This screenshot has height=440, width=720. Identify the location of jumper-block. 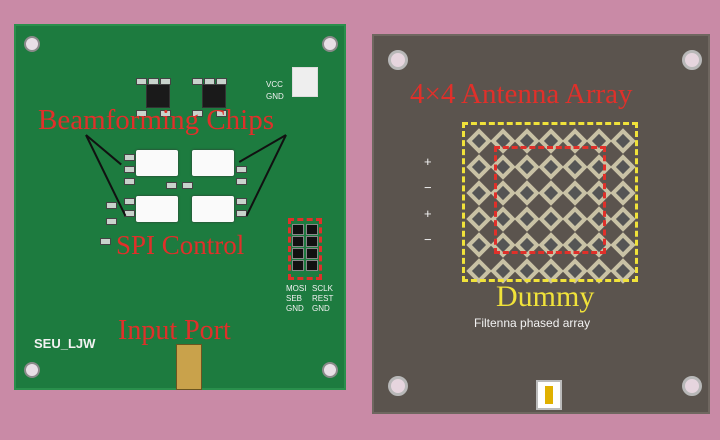
(305, 82).